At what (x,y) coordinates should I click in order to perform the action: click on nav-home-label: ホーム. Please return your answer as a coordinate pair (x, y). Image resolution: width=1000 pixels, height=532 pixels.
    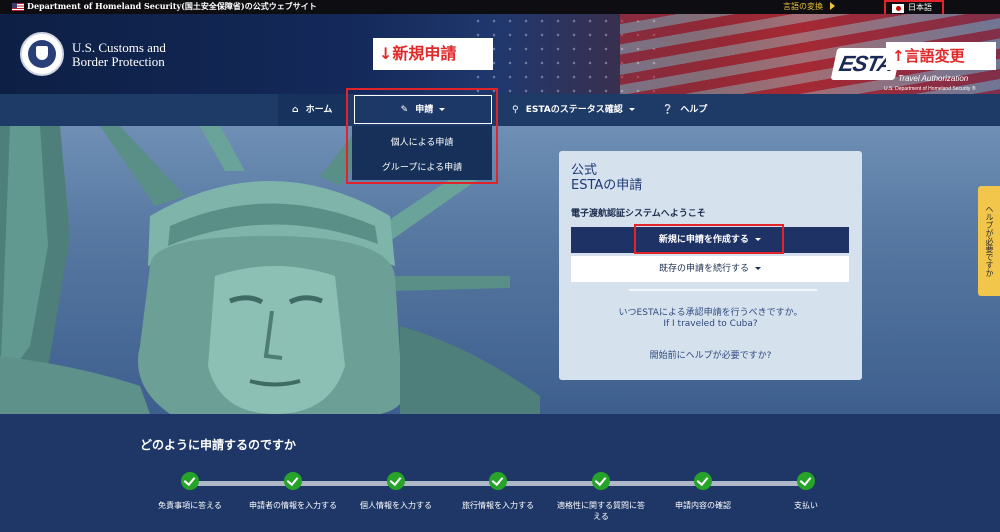
    Looking at the image, I should click on (319, 110).